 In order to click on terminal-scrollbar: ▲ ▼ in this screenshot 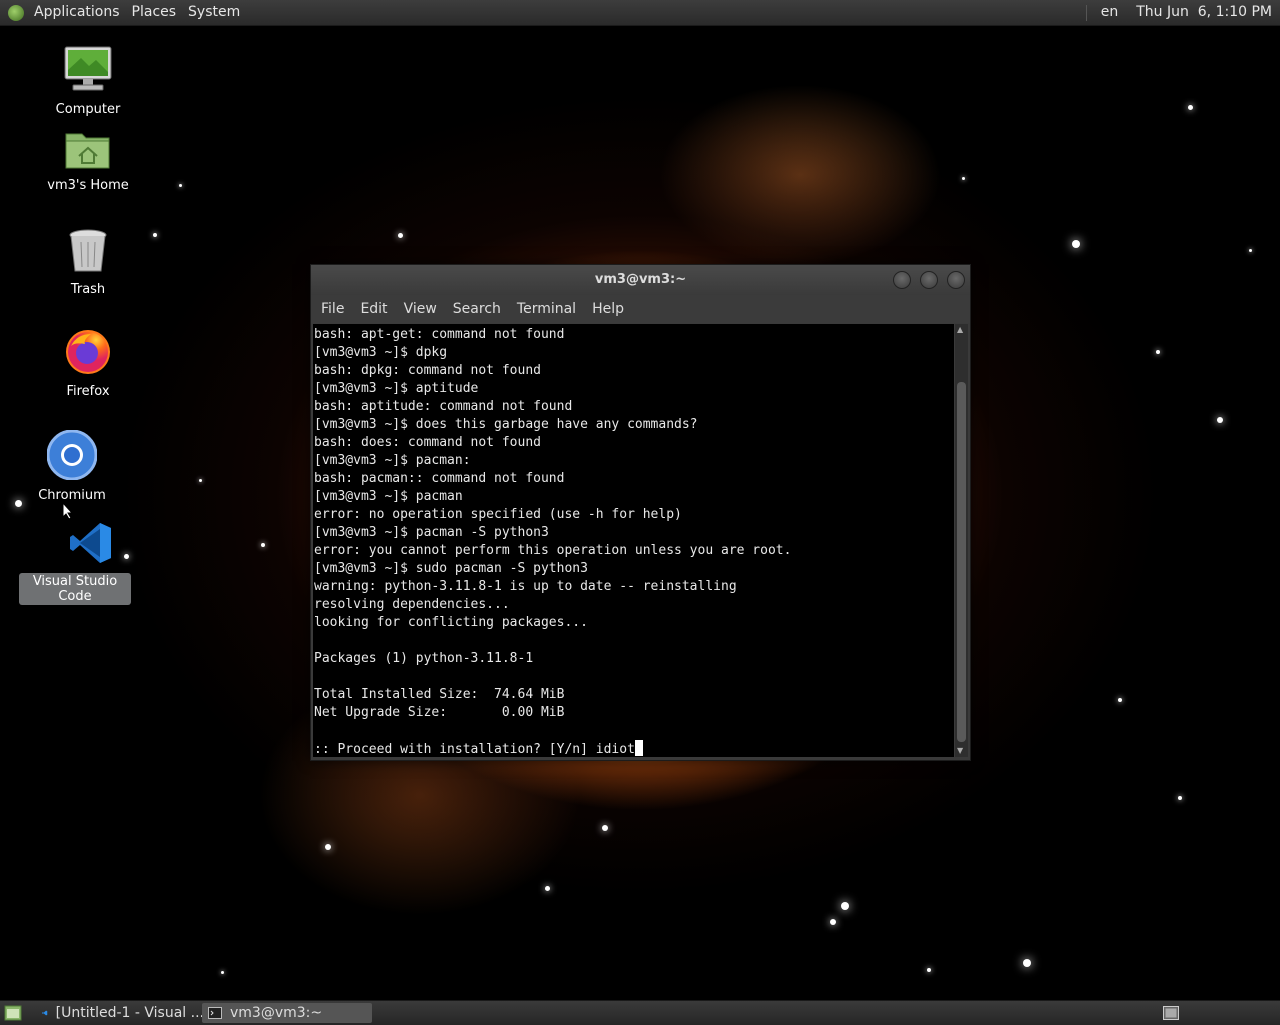, I will do `click(961, 540)`.